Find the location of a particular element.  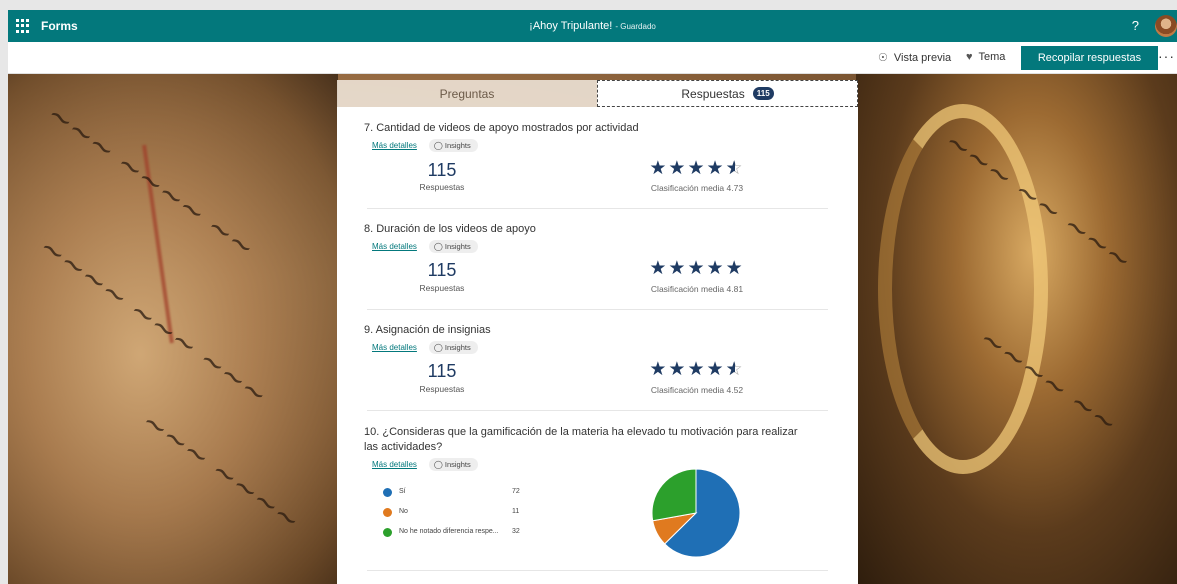

form-title: ¡Ahoy Tripulante! - Guardado is located at coordinates (592, 26).